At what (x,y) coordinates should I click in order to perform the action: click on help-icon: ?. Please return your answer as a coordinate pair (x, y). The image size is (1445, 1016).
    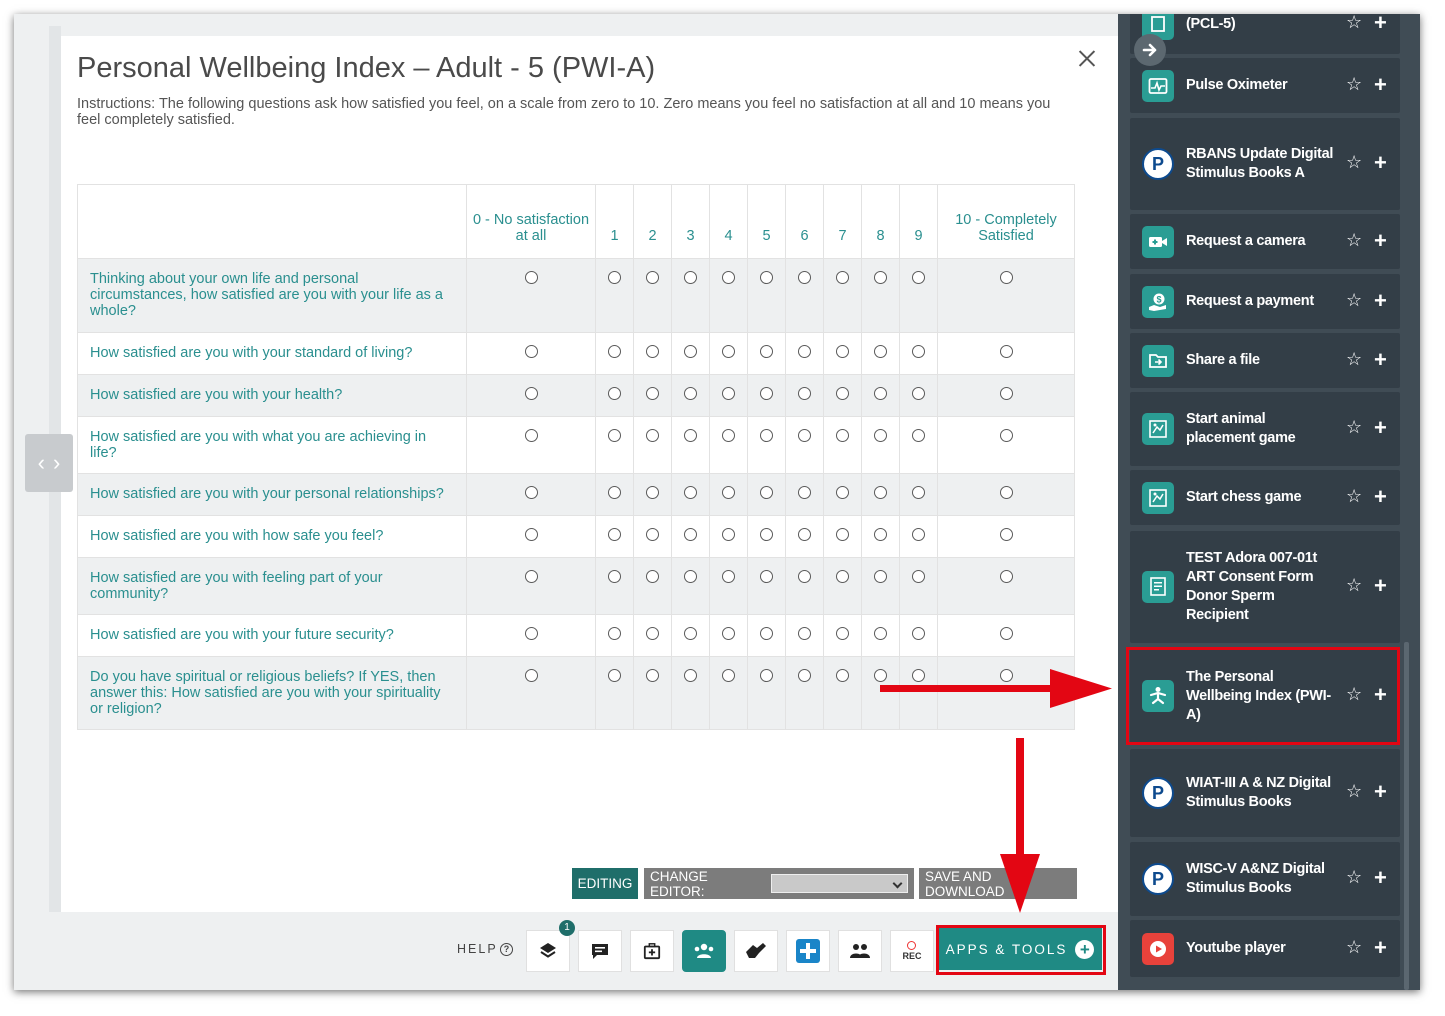
    Looking at the image, I should click on (506, 949).